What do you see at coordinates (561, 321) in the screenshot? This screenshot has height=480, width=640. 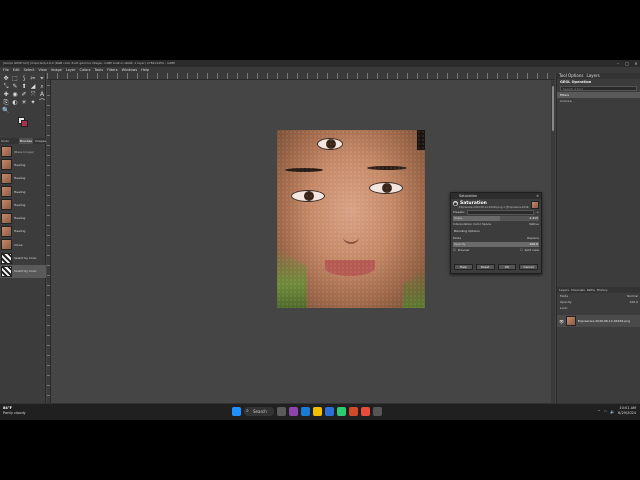 I see `visibility-eye-icon: 👁` at bounding box center [561, 321].